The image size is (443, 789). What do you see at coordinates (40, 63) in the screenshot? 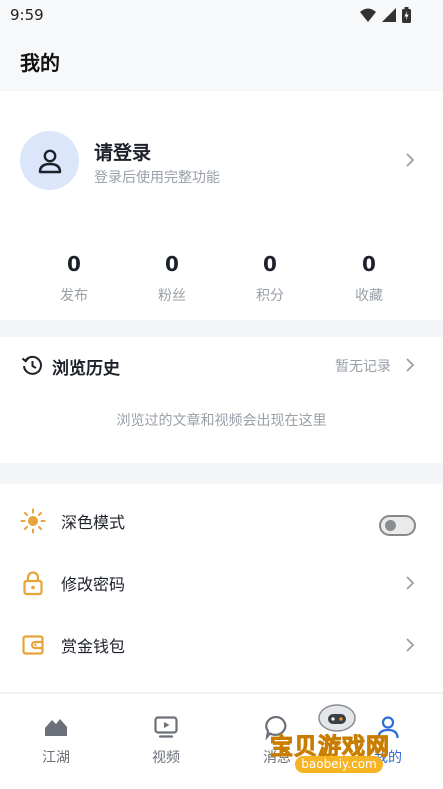
I see `page-title: 我的` at bounding box center [40, 63].